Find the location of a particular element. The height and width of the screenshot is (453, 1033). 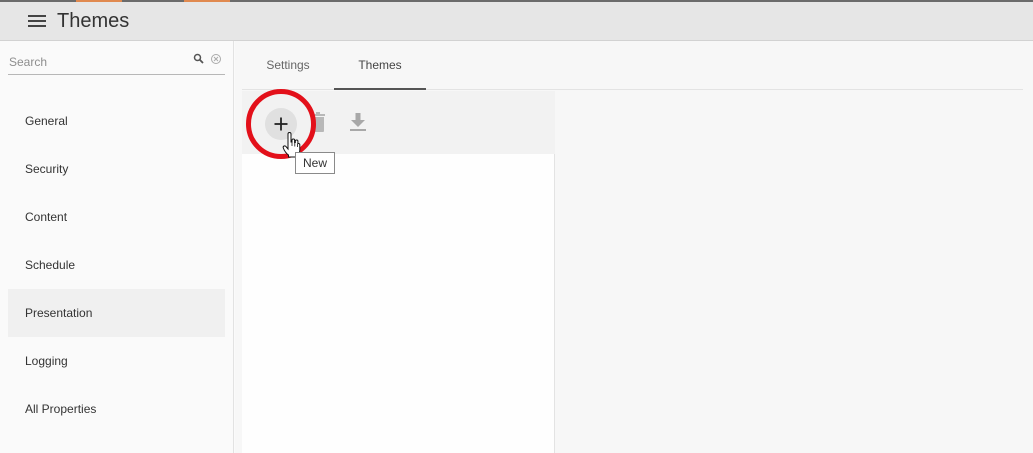

new-button-tooltip: New is located at coordinates (315, 163).